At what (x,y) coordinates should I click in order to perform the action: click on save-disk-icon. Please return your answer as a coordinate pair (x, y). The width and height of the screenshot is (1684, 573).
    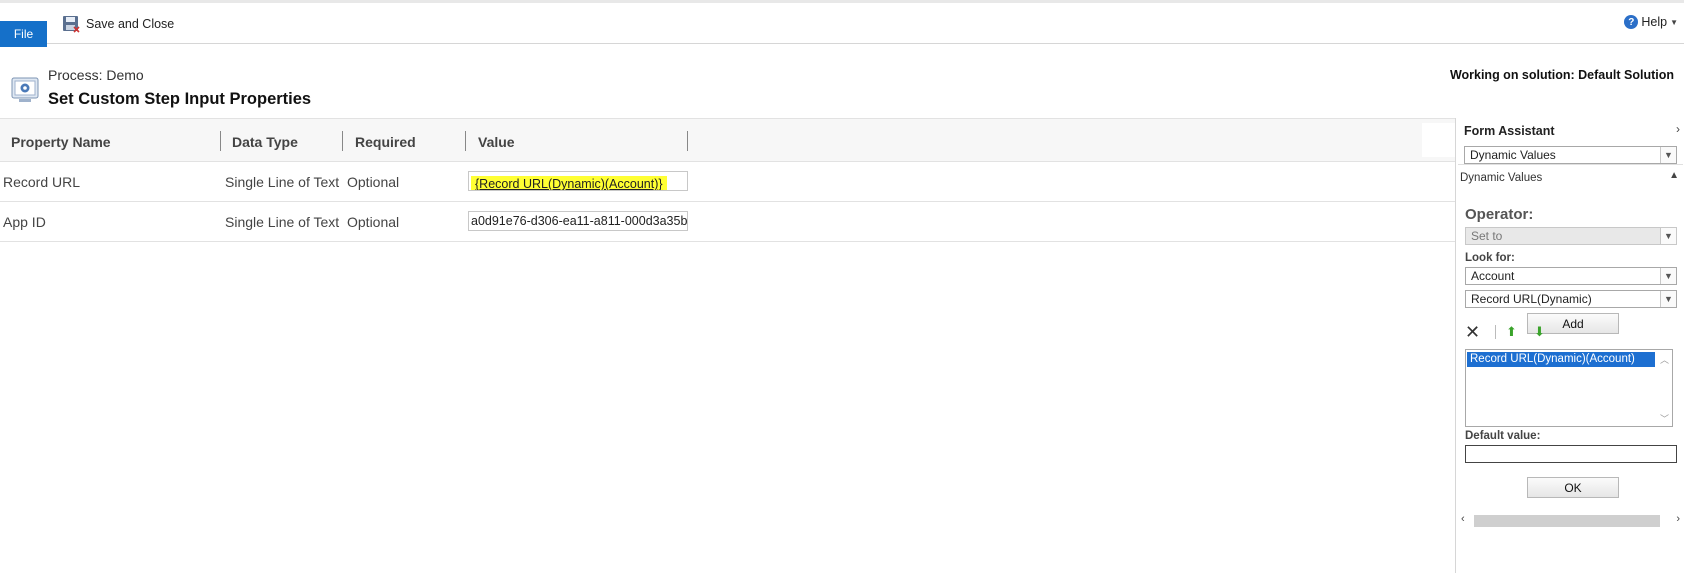
    Looking at the image, I should click on (71, 24).